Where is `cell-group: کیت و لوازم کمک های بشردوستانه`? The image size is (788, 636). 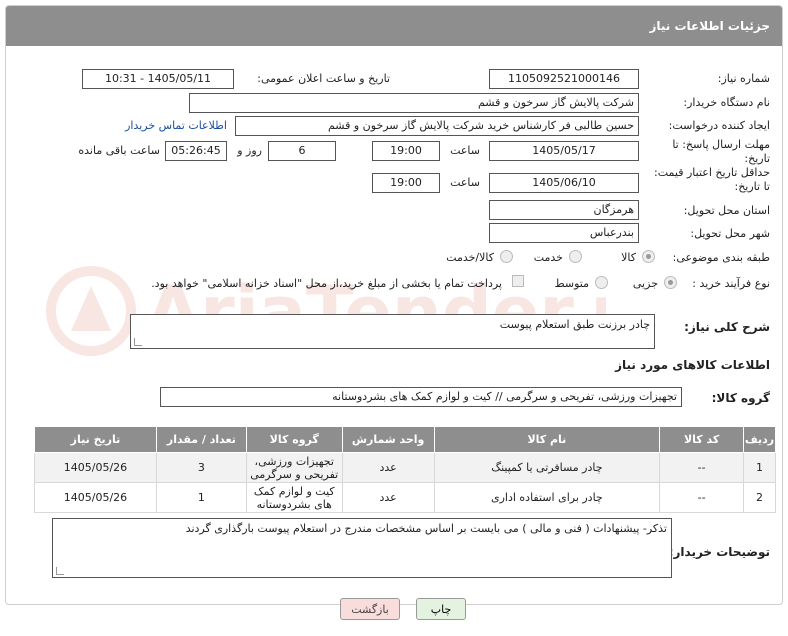 cell-group: کیت و لوازم کمک های بشردوستانه is located at coordinates (294, 497).